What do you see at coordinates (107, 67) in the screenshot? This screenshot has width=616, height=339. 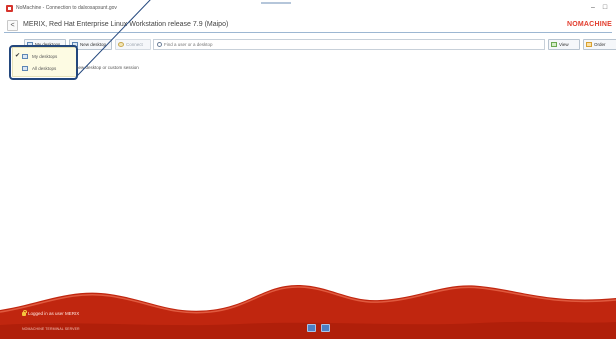 I see `empty-list-hint: new desktop or custom session` at bounding box center [107, 67].